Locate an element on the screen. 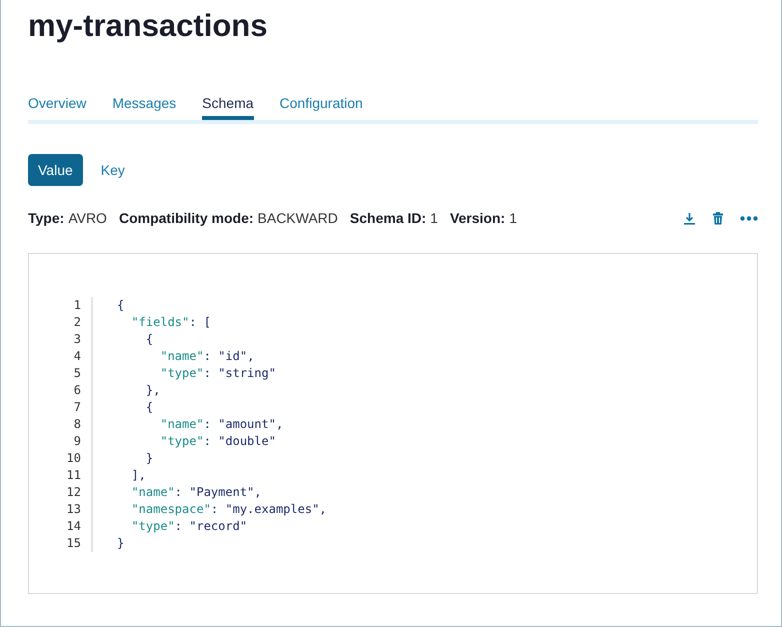  code-line: }, is located at coordinates (153, 390).